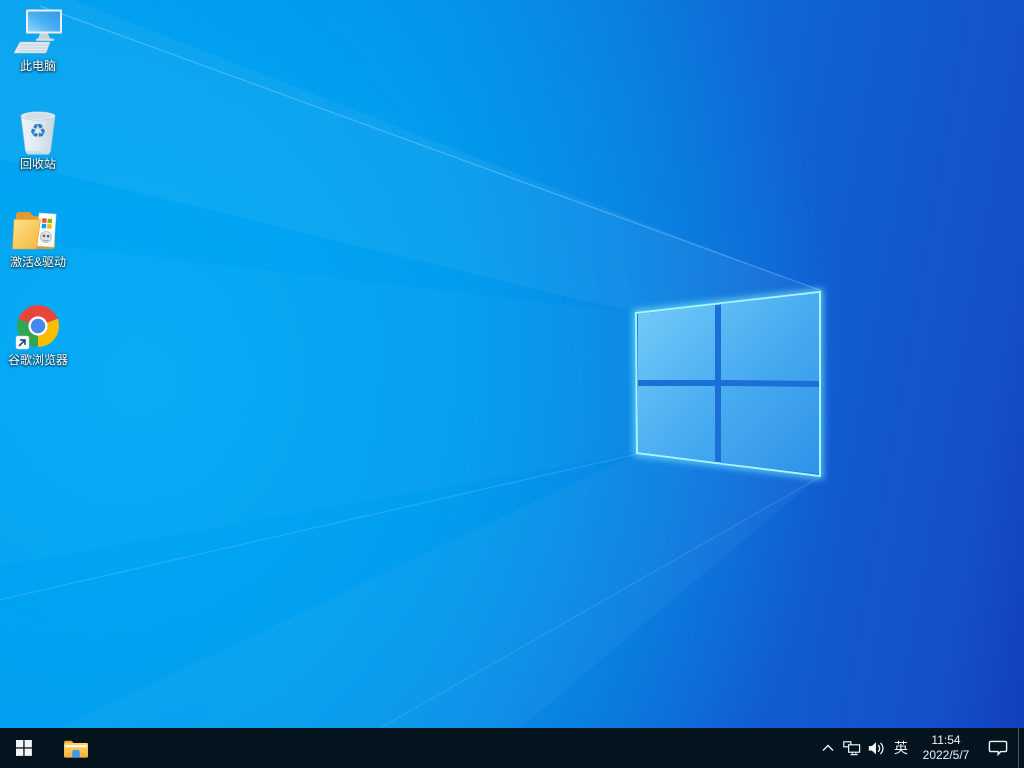  I want to click on desktop-icon-label: 此电脑, so click(37, 66).